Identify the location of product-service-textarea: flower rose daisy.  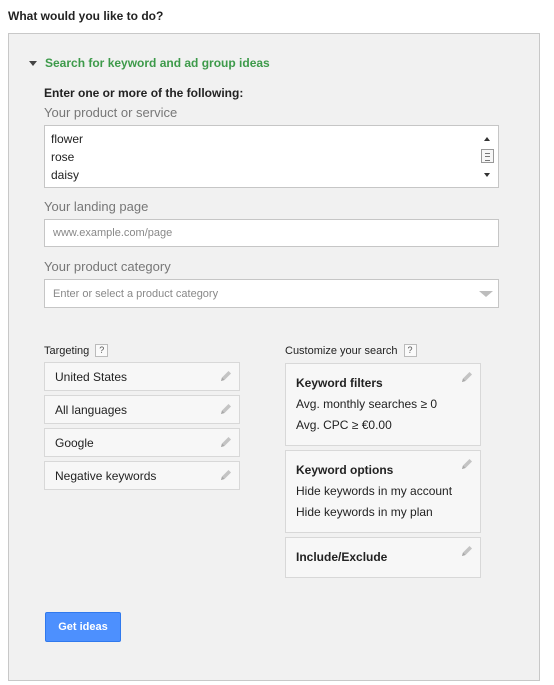
(271, 156).